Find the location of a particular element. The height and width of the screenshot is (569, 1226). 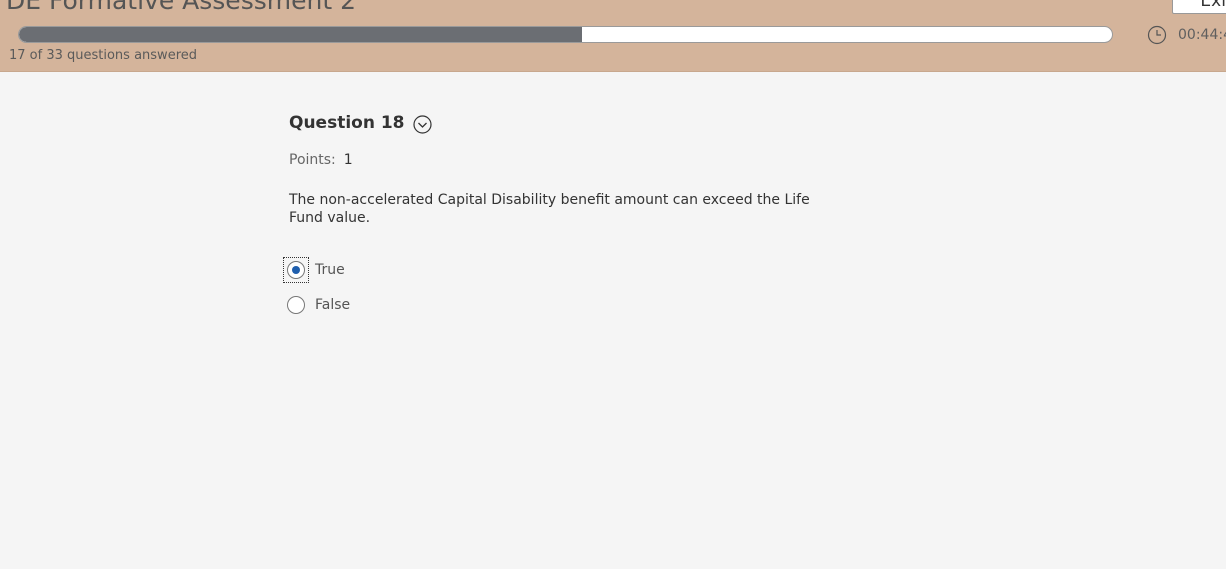

exit-button: Exit is located at coordinates (1199, 7).